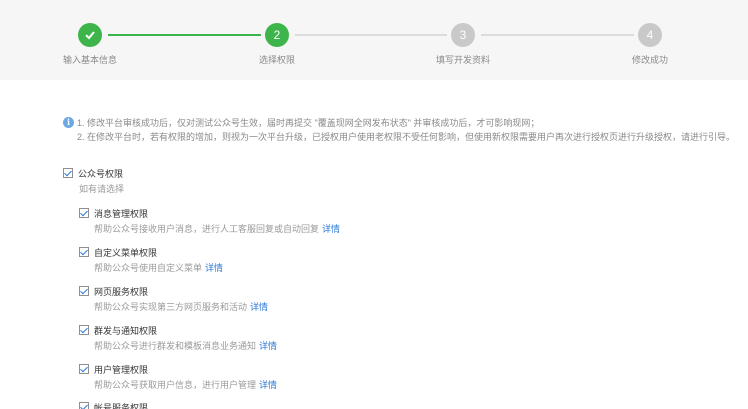  What do you see at coordinates (126, 252) in the screenshot?
I see `permission-title: 自定义菜单权限` at bounding box center [126, 252].